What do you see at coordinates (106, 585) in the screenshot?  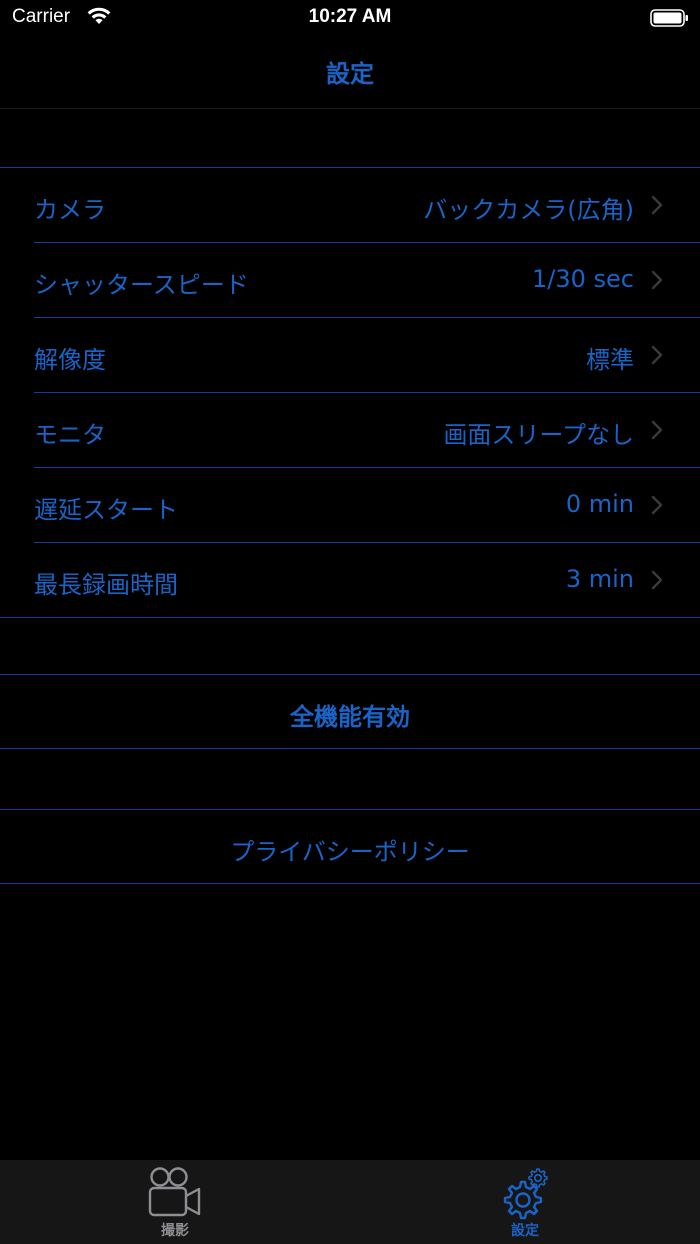 I see `max-recording-time-label: 最長録画時間` at bounding box center [106, 585].